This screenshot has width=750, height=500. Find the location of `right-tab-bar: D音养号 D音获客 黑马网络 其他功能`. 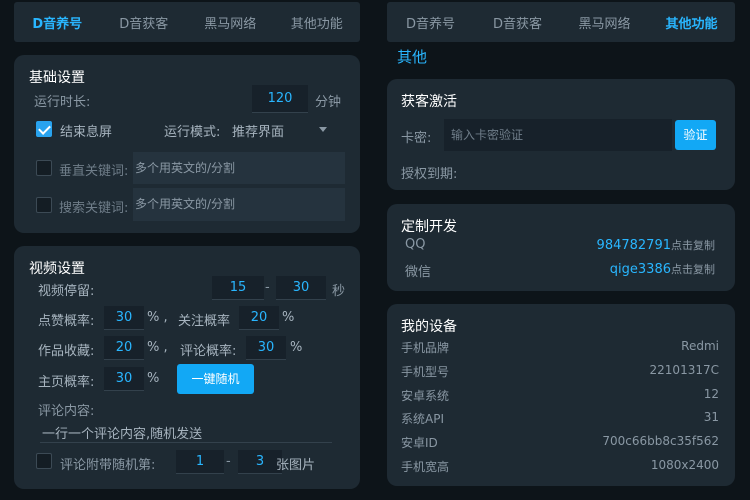

right-tab-bar: D音养号 D音获客 黑马网络 其他功能 is located at coordinates (561, 22).